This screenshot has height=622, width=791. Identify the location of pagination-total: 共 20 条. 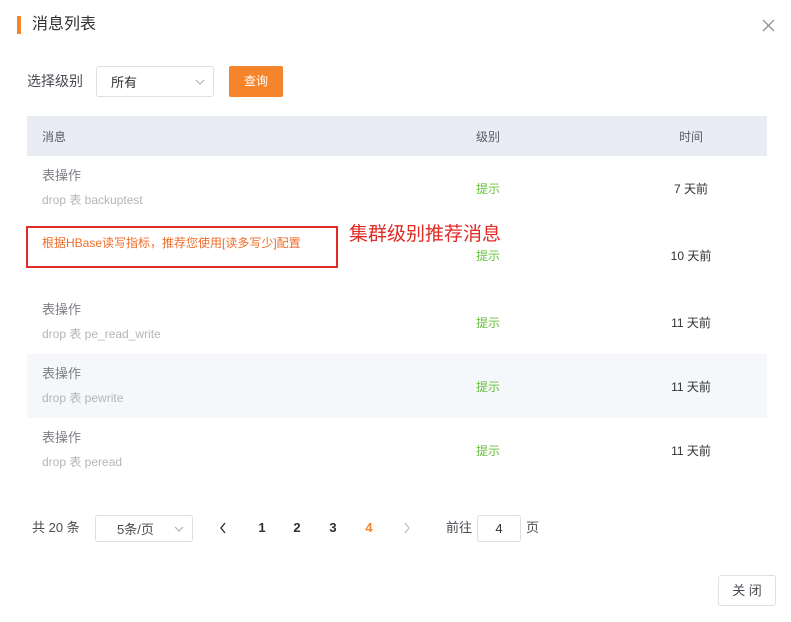
(56, 527).